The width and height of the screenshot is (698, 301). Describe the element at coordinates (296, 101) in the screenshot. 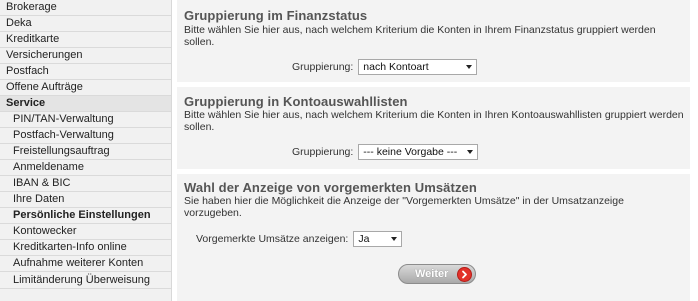

I see `section-title: Gruppierung in Kontoauswahllisten` at that location.